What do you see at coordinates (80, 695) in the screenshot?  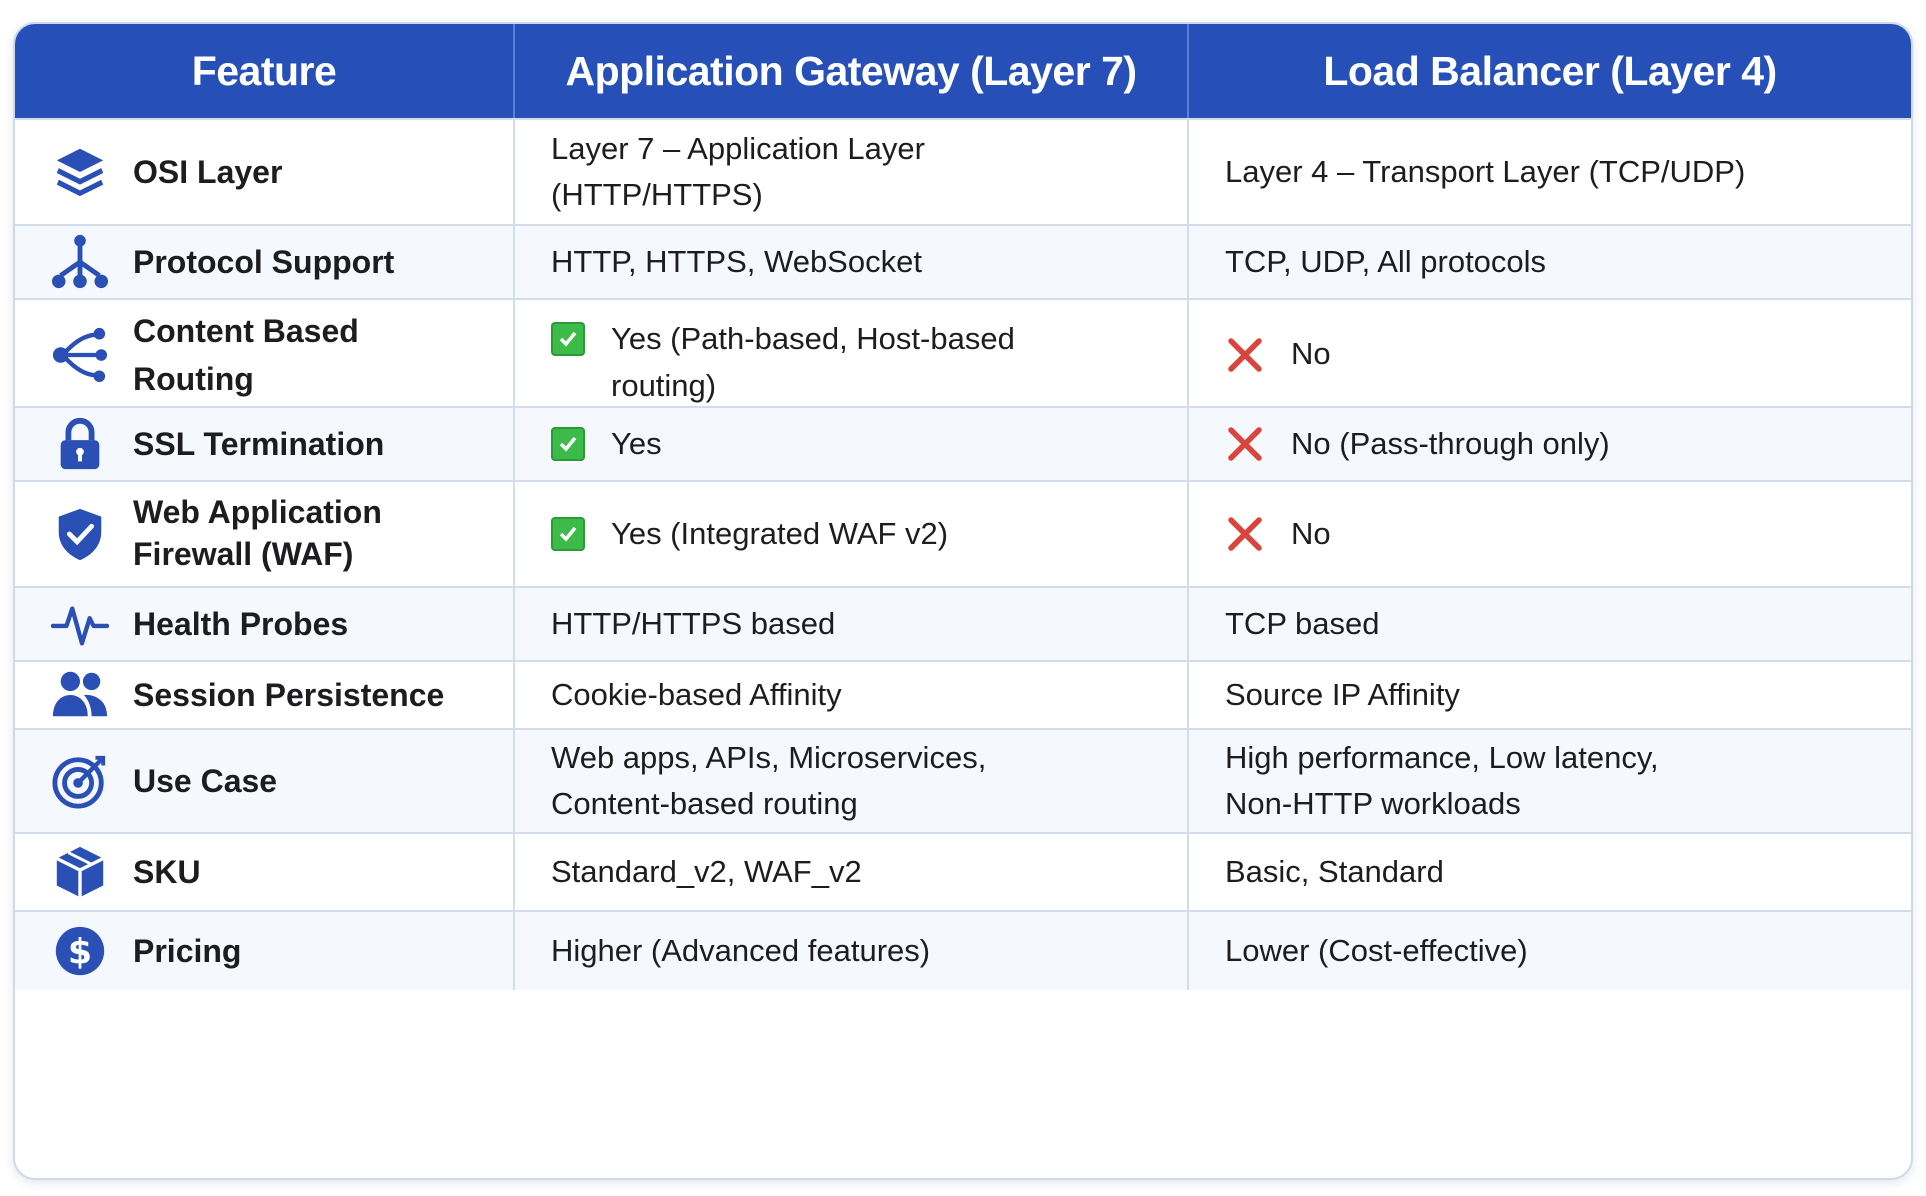 I see `users-icon` at bounding box center [80, 695].